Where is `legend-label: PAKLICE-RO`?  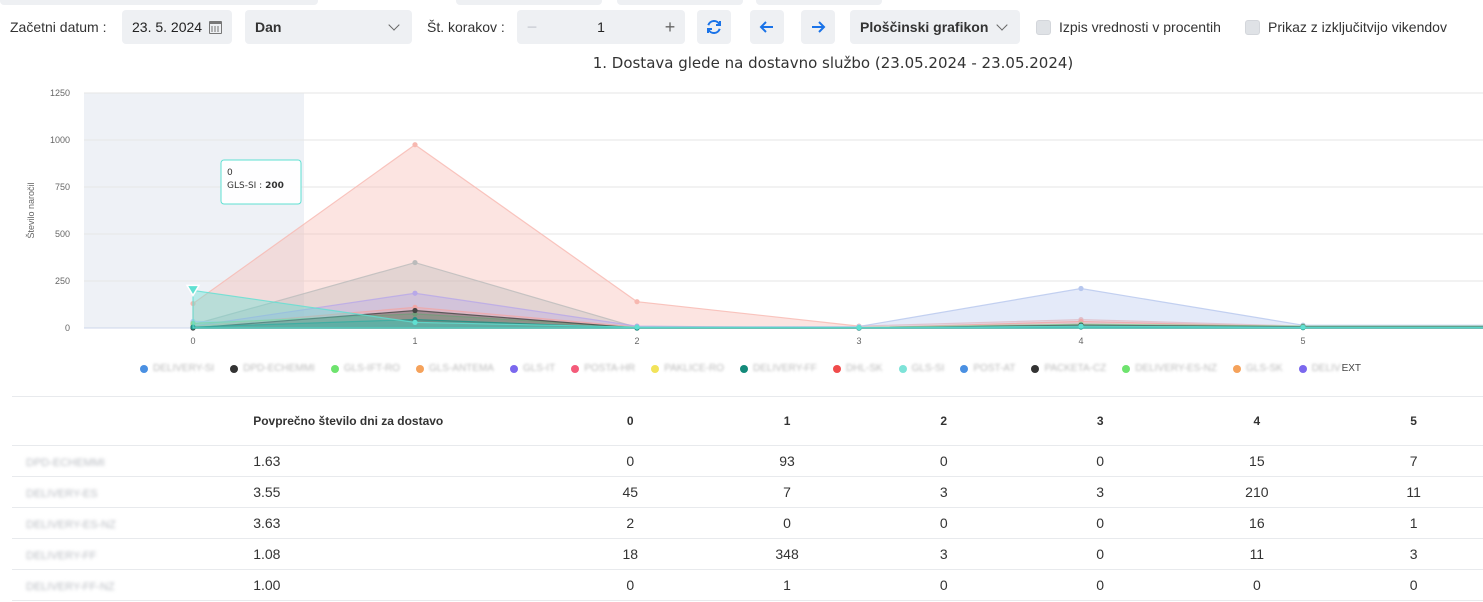
legend-label: PAKLICE-RO is located at coordinates (694, 368).